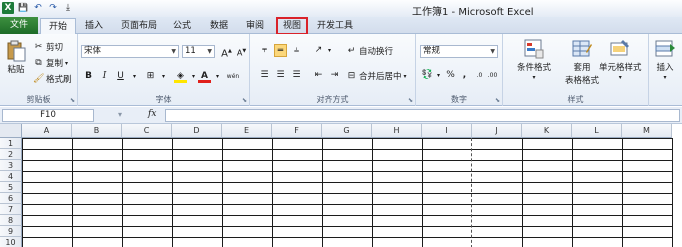 Image resolution: width=682 pixels, height=247 pixels. Describe the element at coordinates (88, 76) in the screenshot. I see `bold-button: B` at that location.